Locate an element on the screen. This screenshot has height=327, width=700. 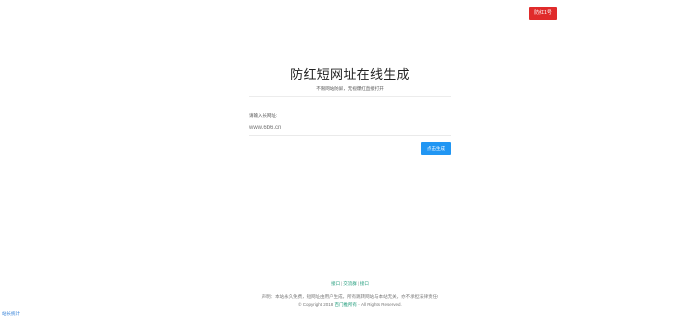
long-url-input is located at coordinates (350, 128).